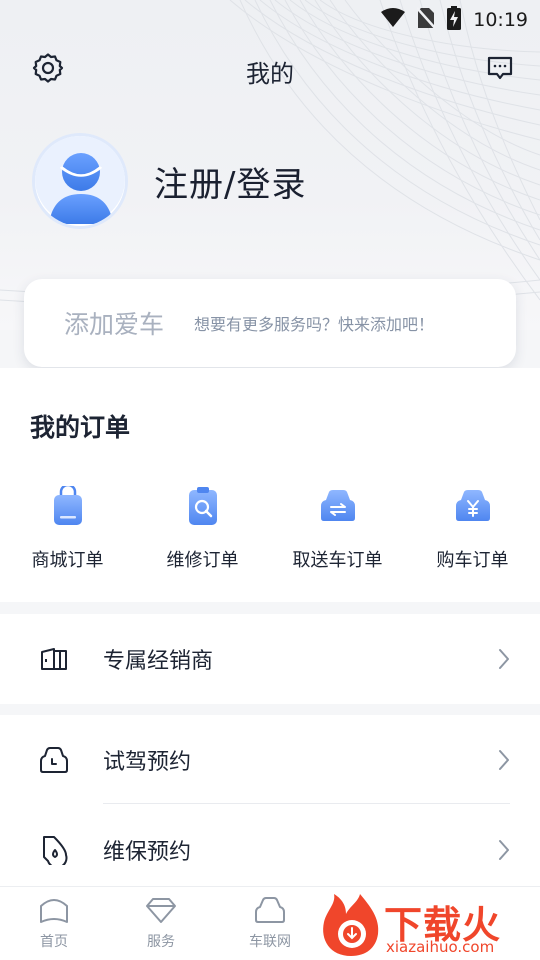  What do you see at coordinates (161, 942) in the screenshot?
I see `tab-label: 服务` at bounding box center [161, 942].